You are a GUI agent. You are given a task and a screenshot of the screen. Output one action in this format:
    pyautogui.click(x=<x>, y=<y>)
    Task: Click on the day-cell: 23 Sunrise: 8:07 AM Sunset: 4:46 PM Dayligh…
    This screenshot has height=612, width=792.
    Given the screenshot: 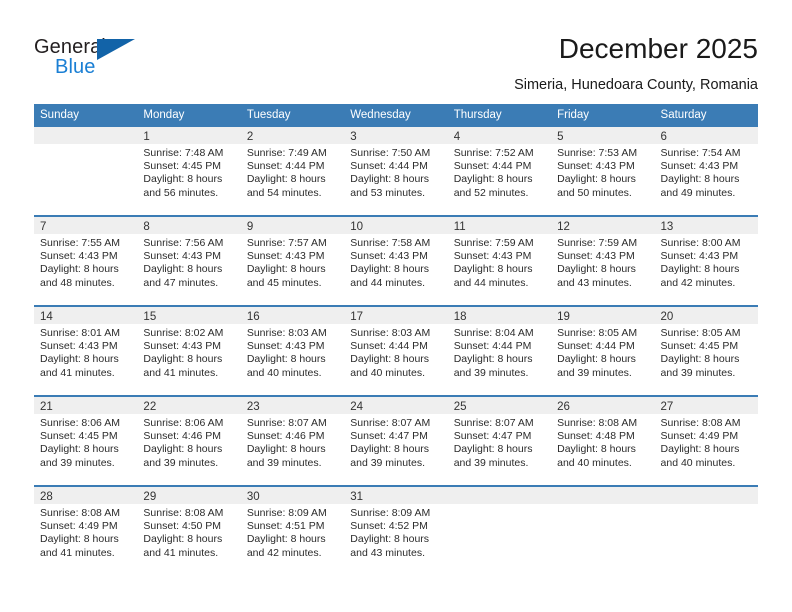 What is the action you would take?
    pyautogui.click(x=292, y=441)
    